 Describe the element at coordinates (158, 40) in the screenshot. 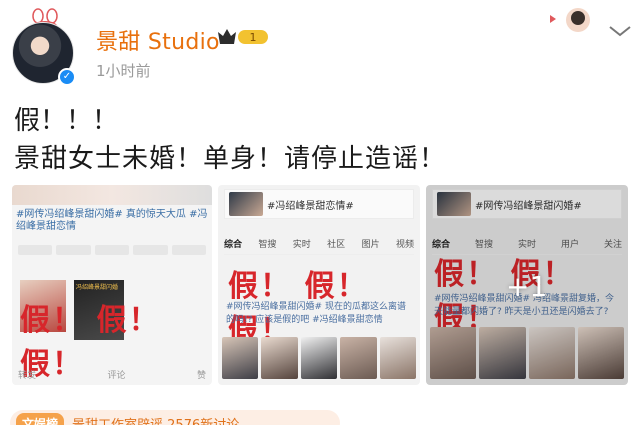

I see `account-name: 景甜 Studio` at that location.